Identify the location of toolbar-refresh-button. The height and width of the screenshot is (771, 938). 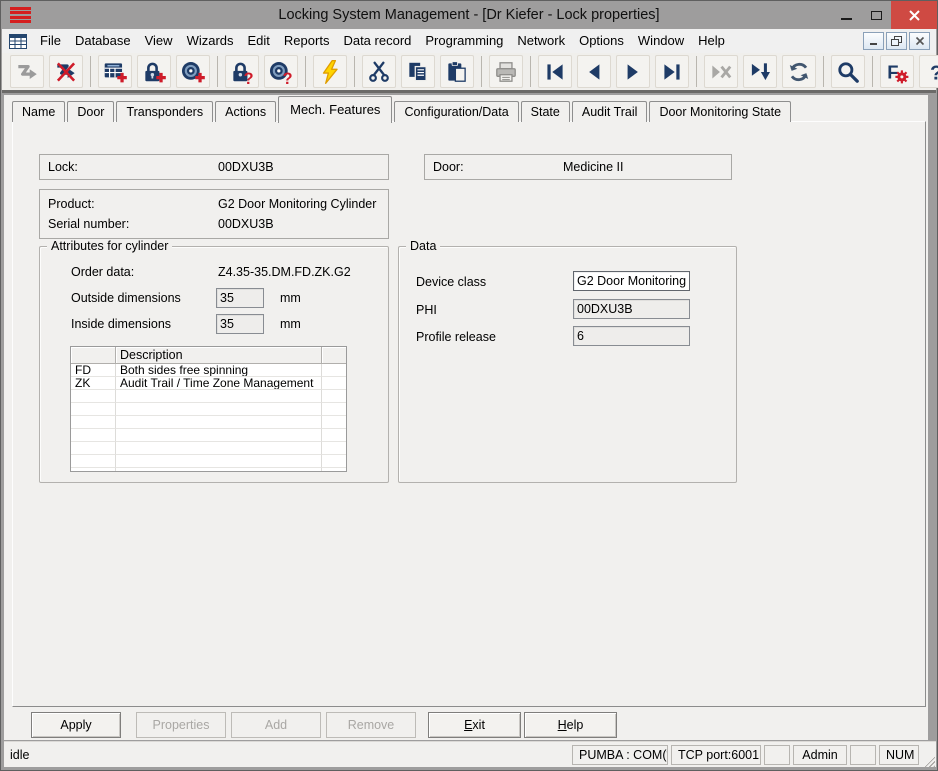
(799, 71).